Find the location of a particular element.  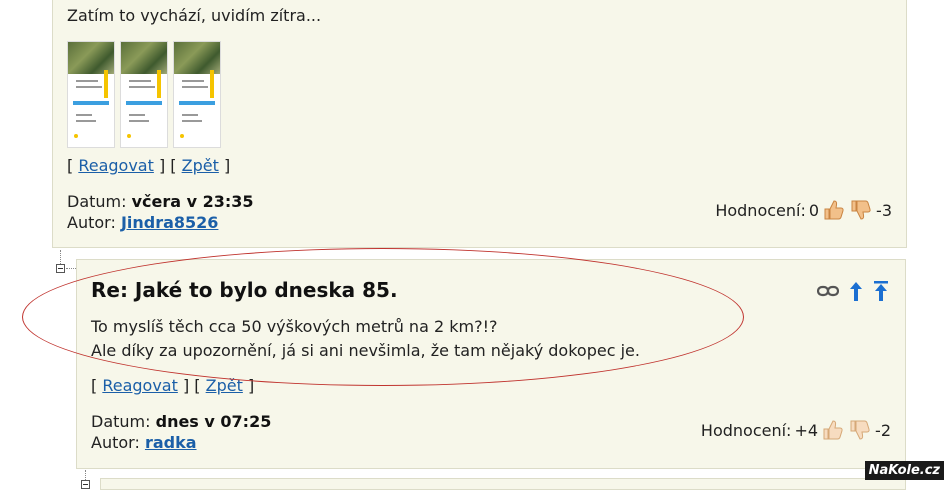

rating: Hodnocení: +4 -2 is located at coordinates (796, 430).